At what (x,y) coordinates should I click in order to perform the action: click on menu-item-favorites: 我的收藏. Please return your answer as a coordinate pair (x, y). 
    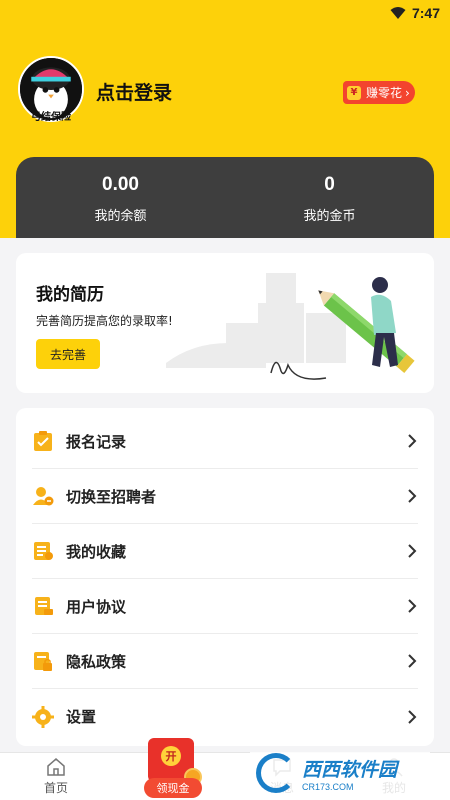
    Looking at the image, I should click on (225, 551).